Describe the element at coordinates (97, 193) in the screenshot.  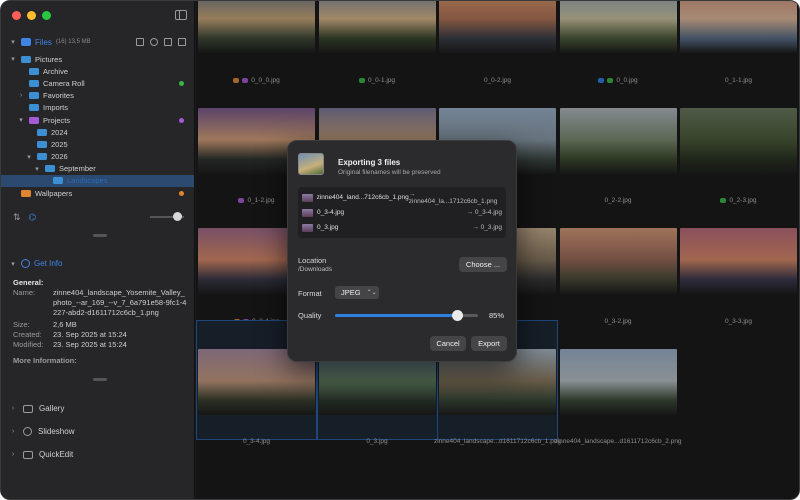
I see `folder-item: Wallpapers` at that location.